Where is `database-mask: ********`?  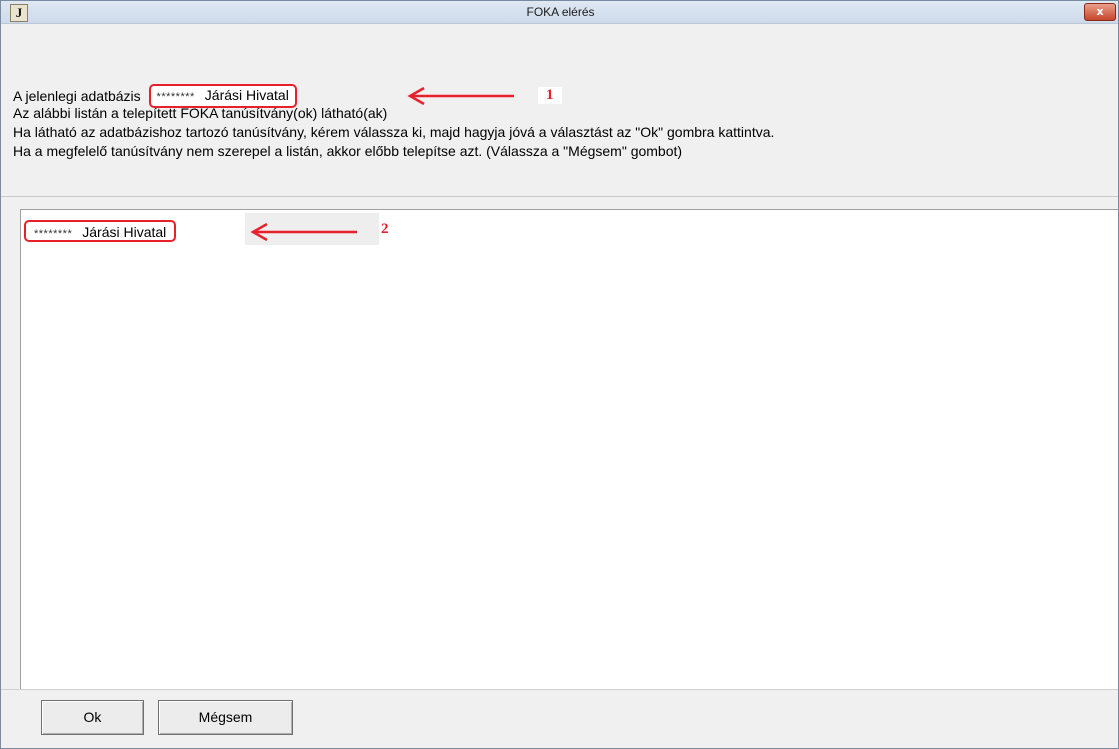
database-mask: ******** is located at coordinates (175, 97).